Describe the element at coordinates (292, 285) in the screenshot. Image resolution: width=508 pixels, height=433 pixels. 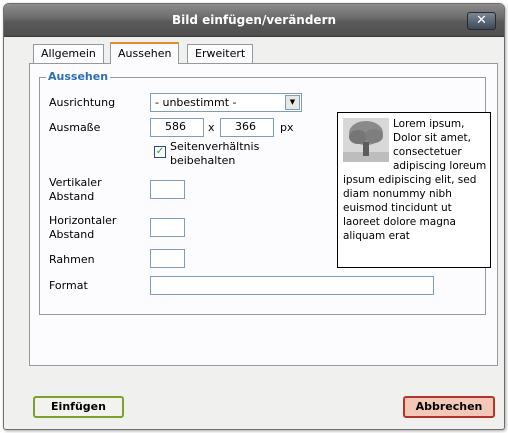
I see `style-input` at that location.